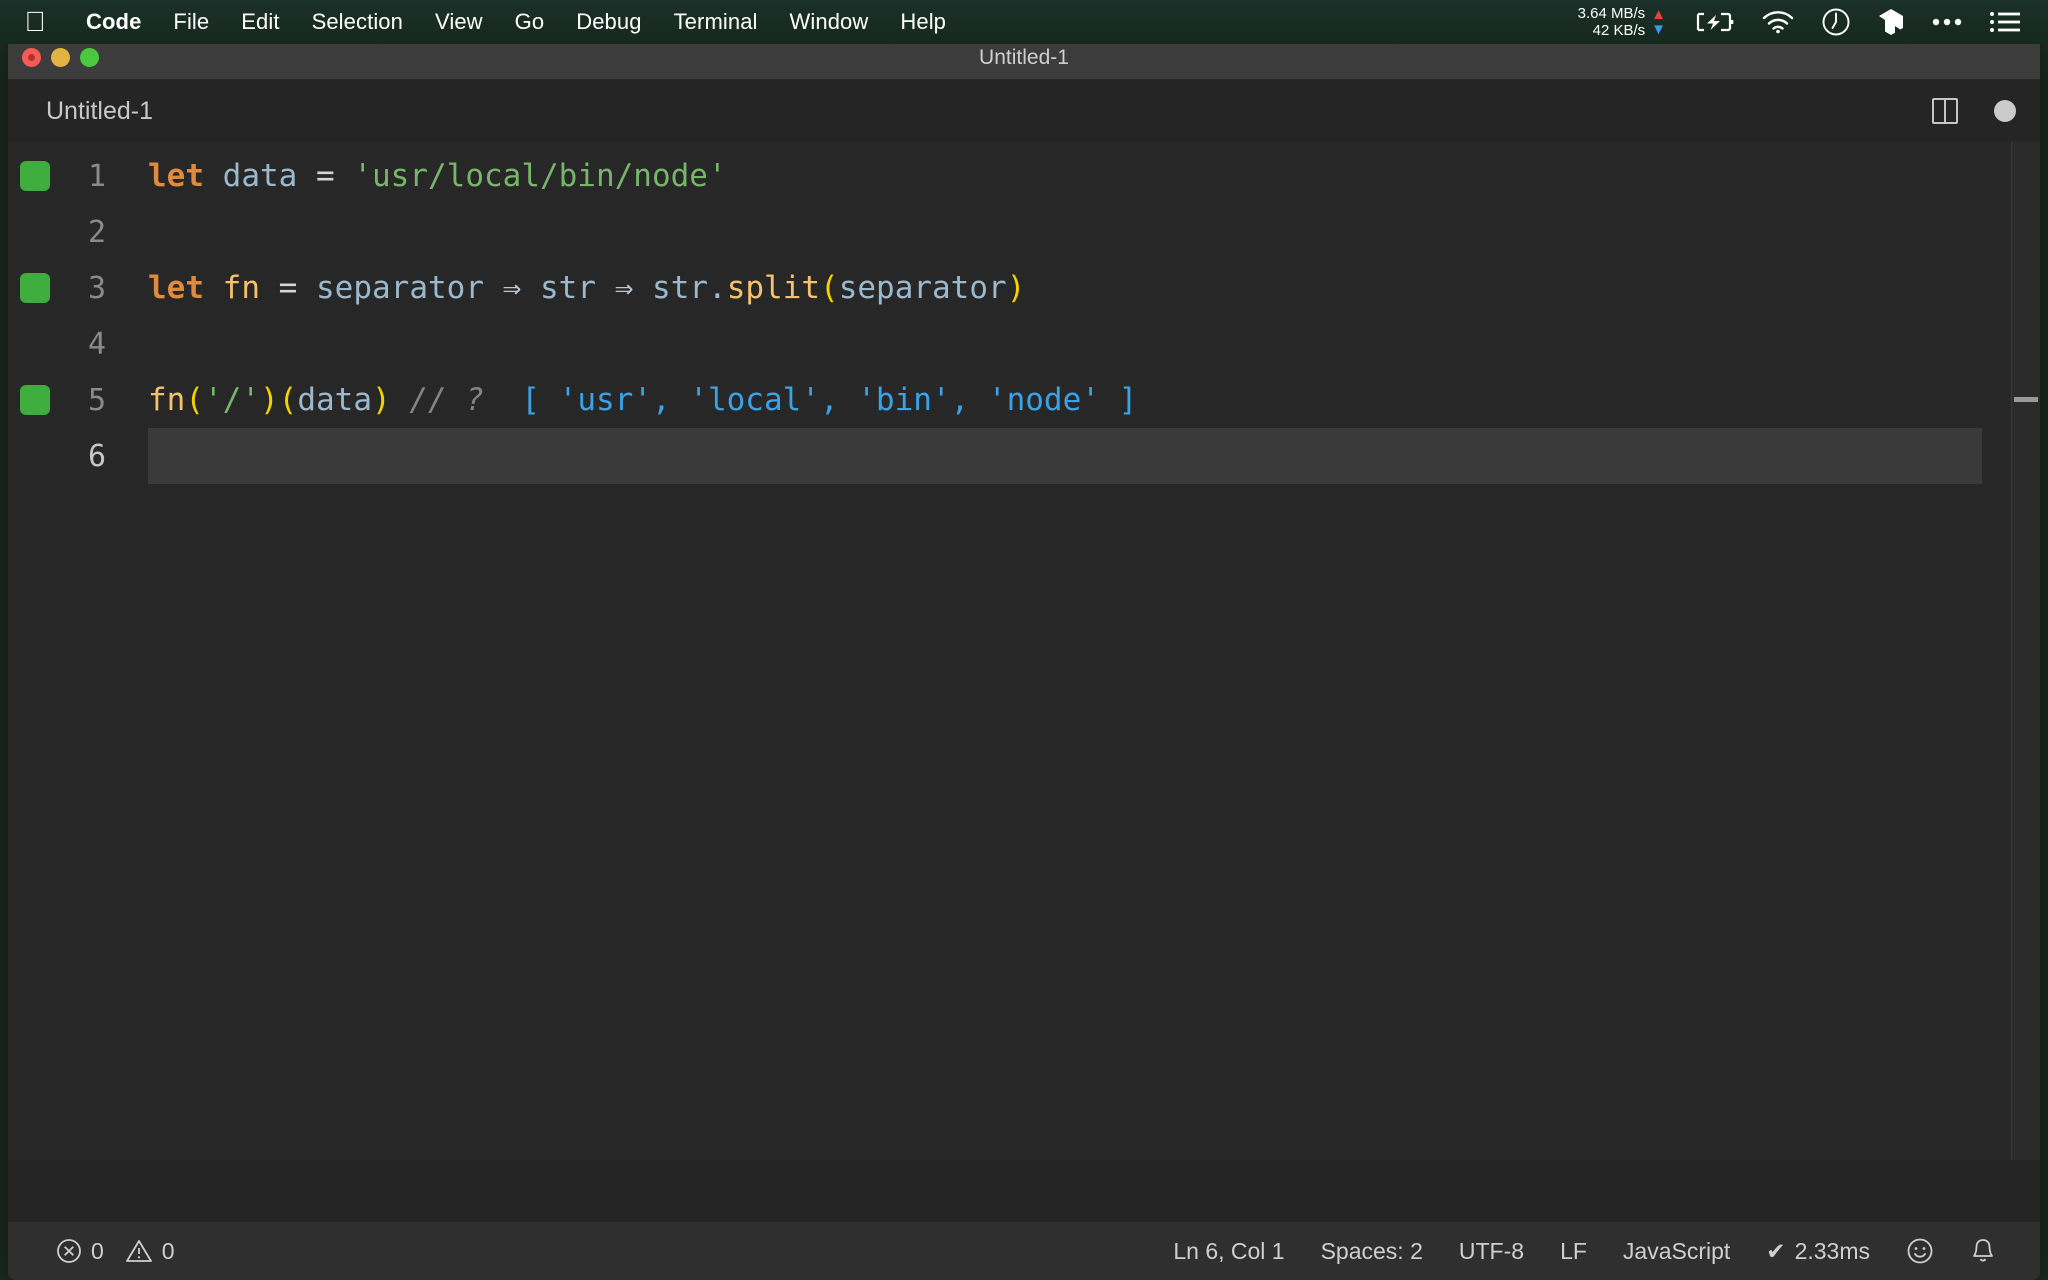  Describe the element at coordinates (69, 1251) in the screenshot. I see `error-circle-icon` at that location.